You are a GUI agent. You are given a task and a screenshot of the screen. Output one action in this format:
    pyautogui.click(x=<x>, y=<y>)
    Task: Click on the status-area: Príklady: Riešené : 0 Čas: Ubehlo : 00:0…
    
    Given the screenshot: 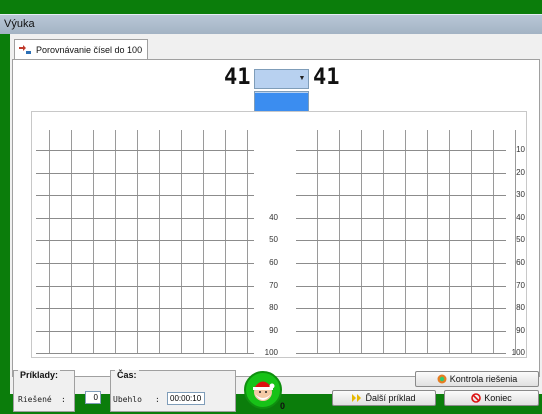 What is the action you would take?
    pyautogui.click(x=276, y=390)
    